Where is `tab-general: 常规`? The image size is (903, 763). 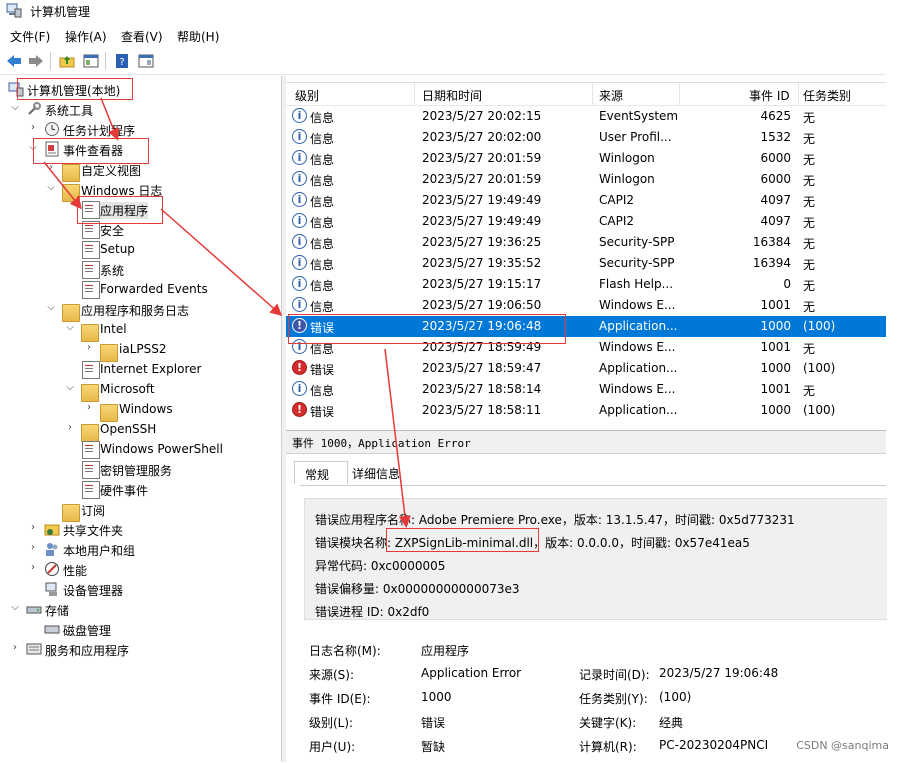 tab-general: 常规 is located at coordinates (321, 472).